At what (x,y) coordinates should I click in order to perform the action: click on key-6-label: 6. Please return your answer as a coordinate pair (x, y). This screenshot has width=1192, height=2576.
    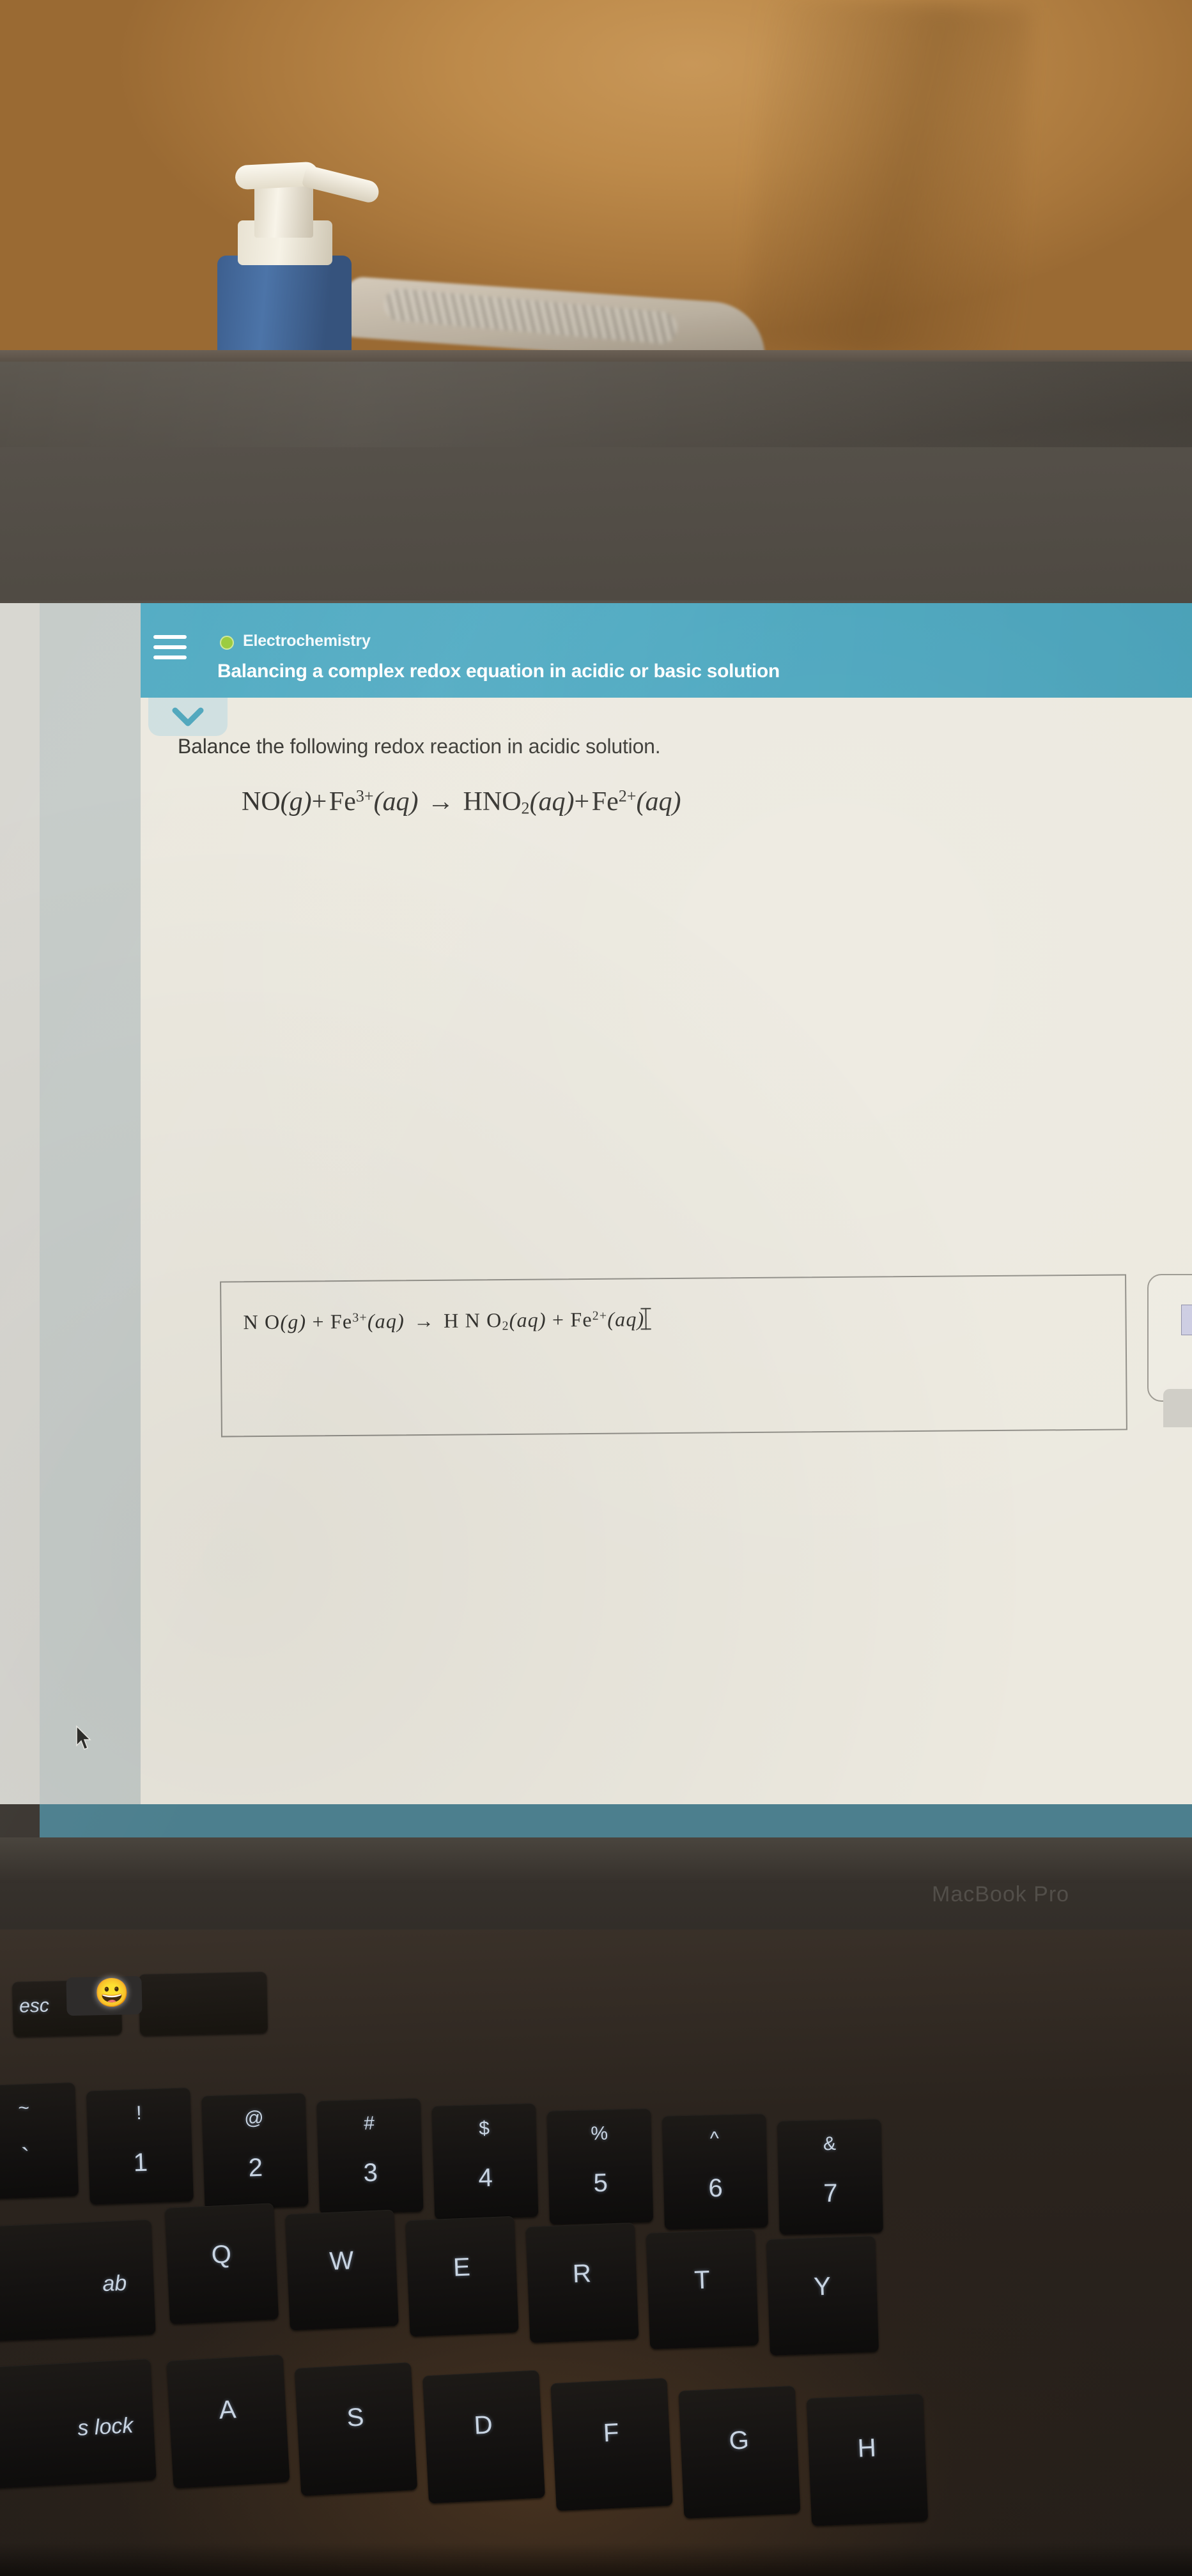
    Looking at the image, I should click on (716, 2188).